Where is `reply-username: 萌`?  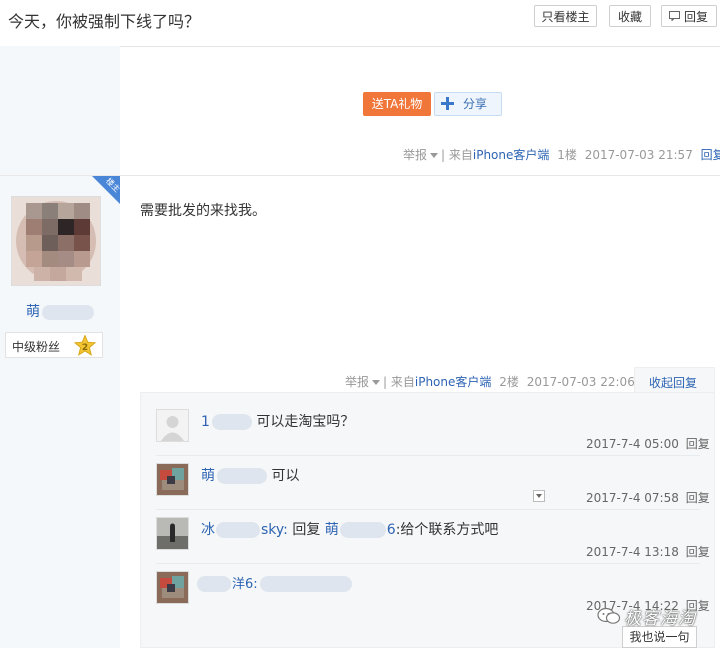
reply-username: 萌 is located at coordinates (208, 476).